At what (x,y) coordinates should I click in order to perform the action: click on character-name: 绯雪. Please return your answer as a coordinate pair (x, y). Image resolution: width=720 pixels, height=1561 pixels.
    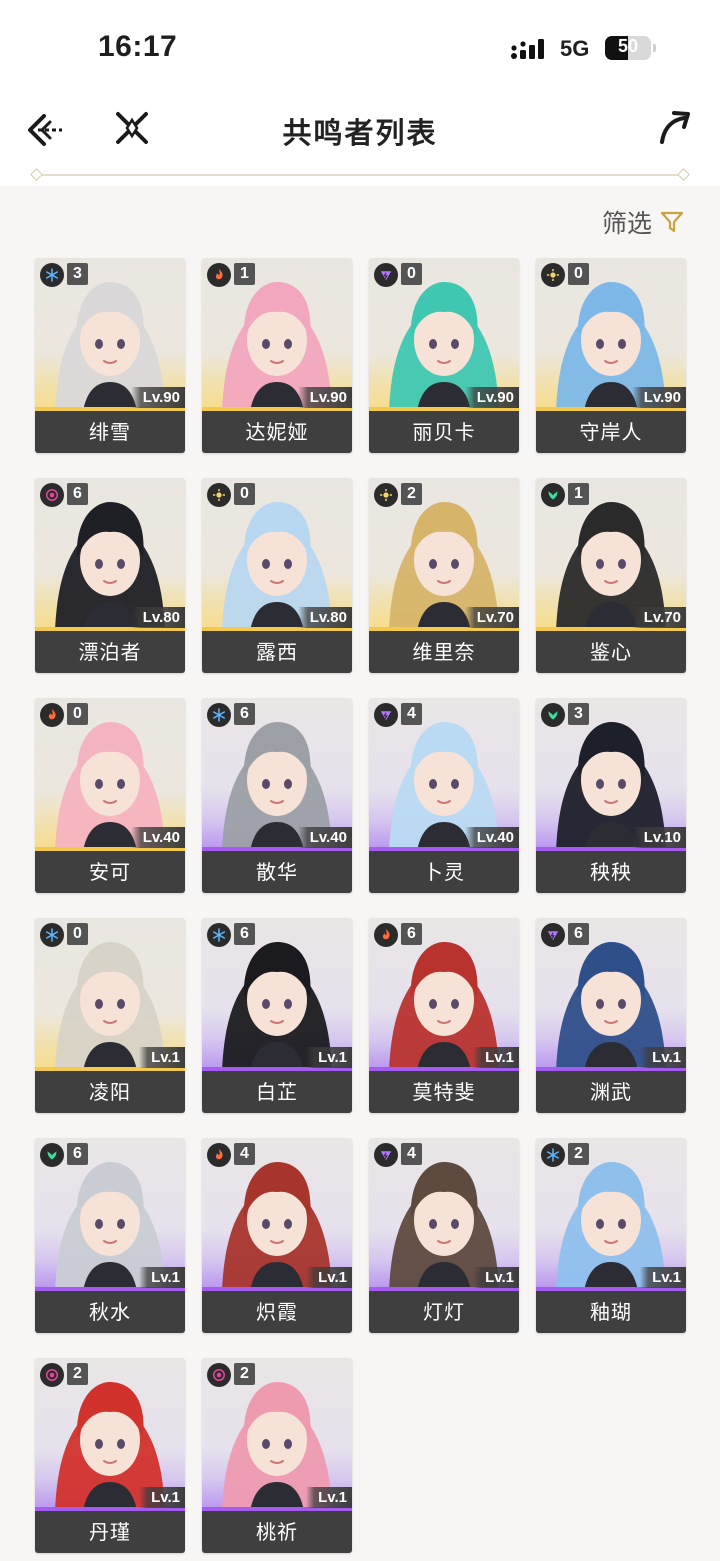
    Looking at the image, I should click on (110, 432).